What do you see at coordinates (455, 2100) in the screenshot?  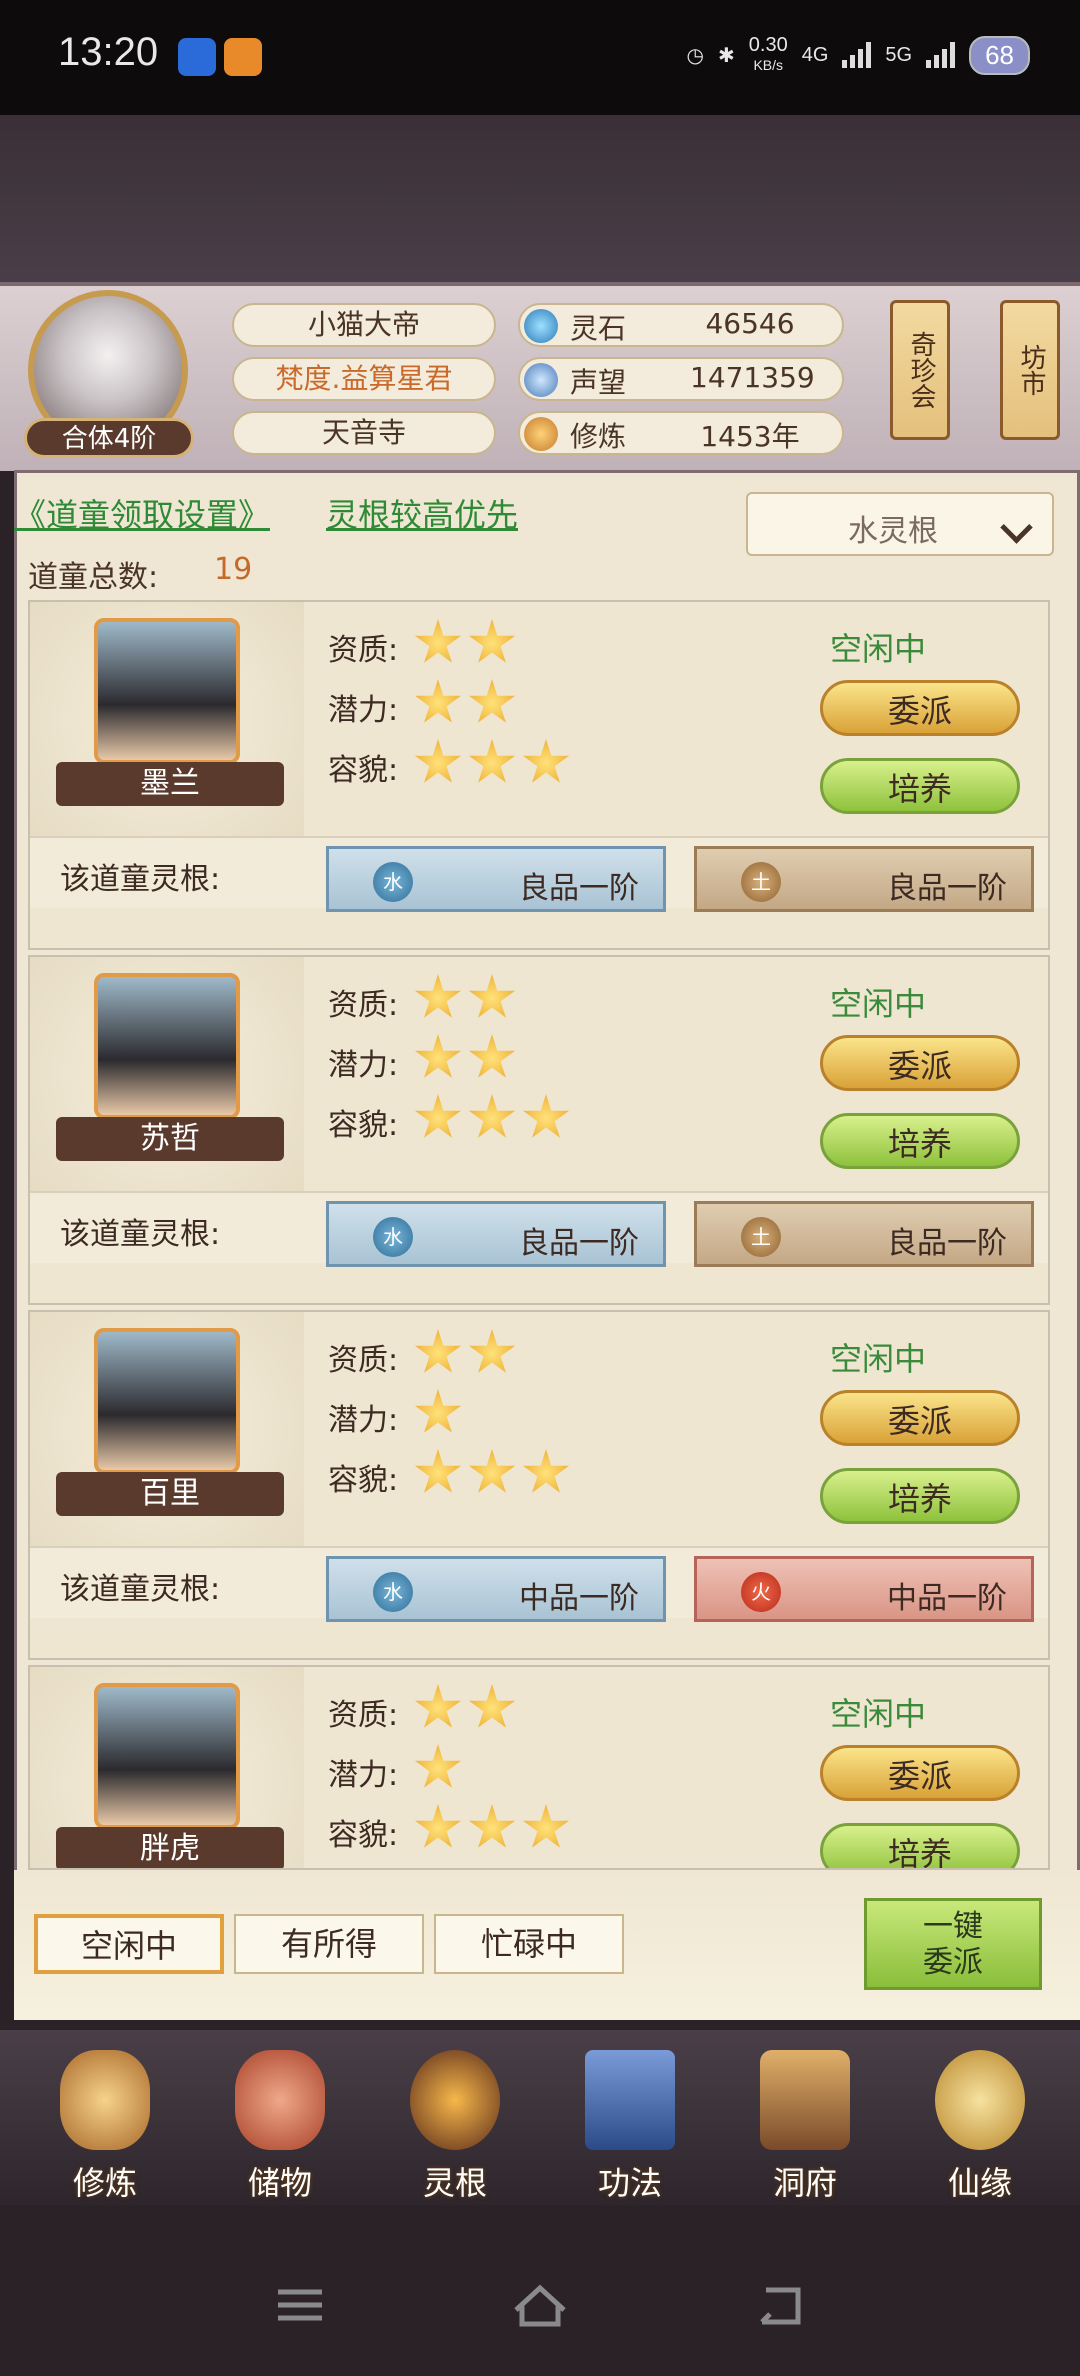 I see `spirit-root-icon` at bounding box center [455, 2100].